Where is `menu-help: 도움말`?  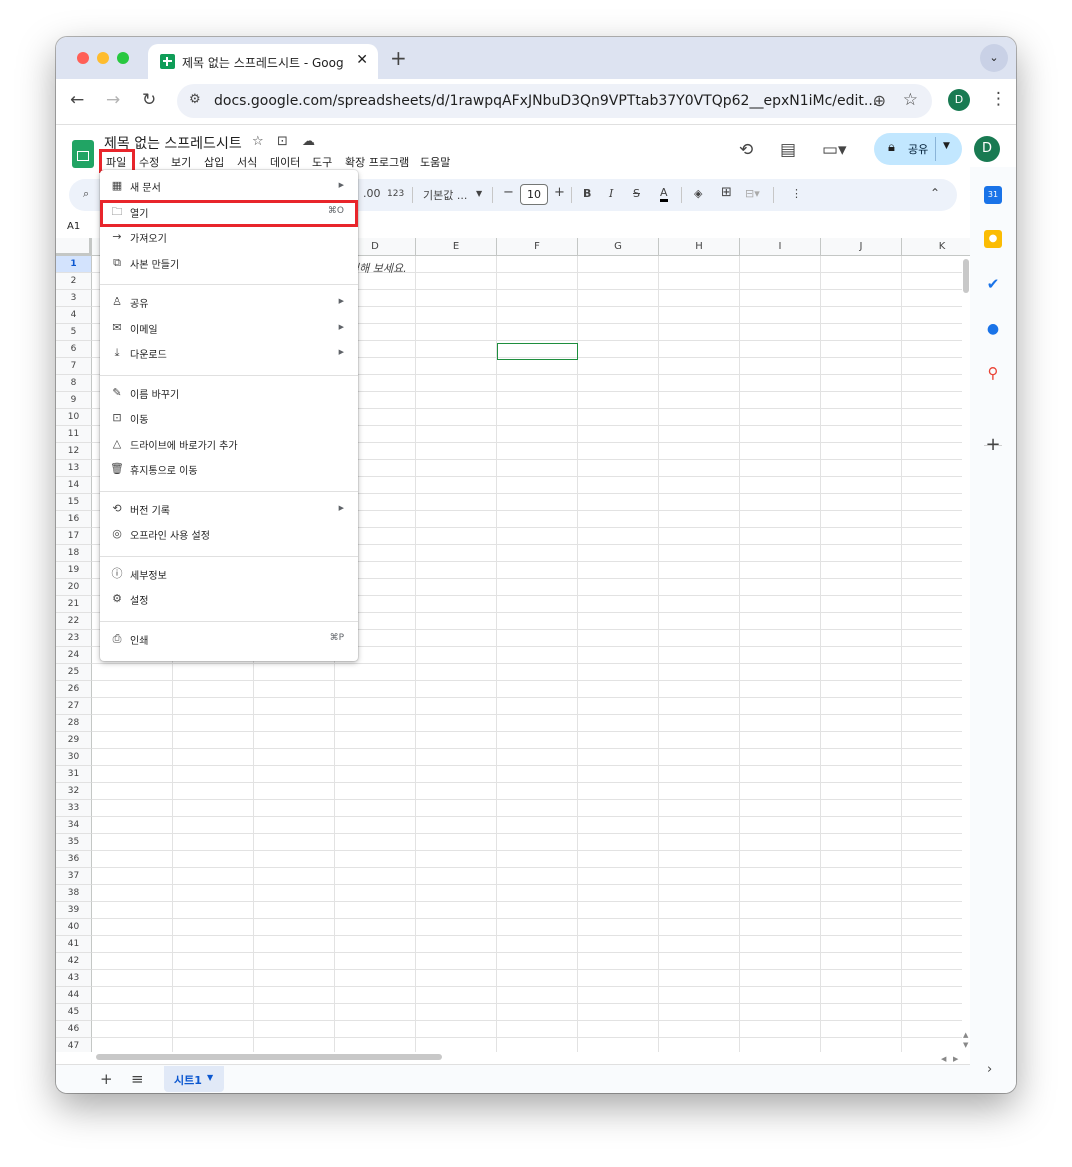 menu-help: 도움말 is located at coordinates (435, 162).